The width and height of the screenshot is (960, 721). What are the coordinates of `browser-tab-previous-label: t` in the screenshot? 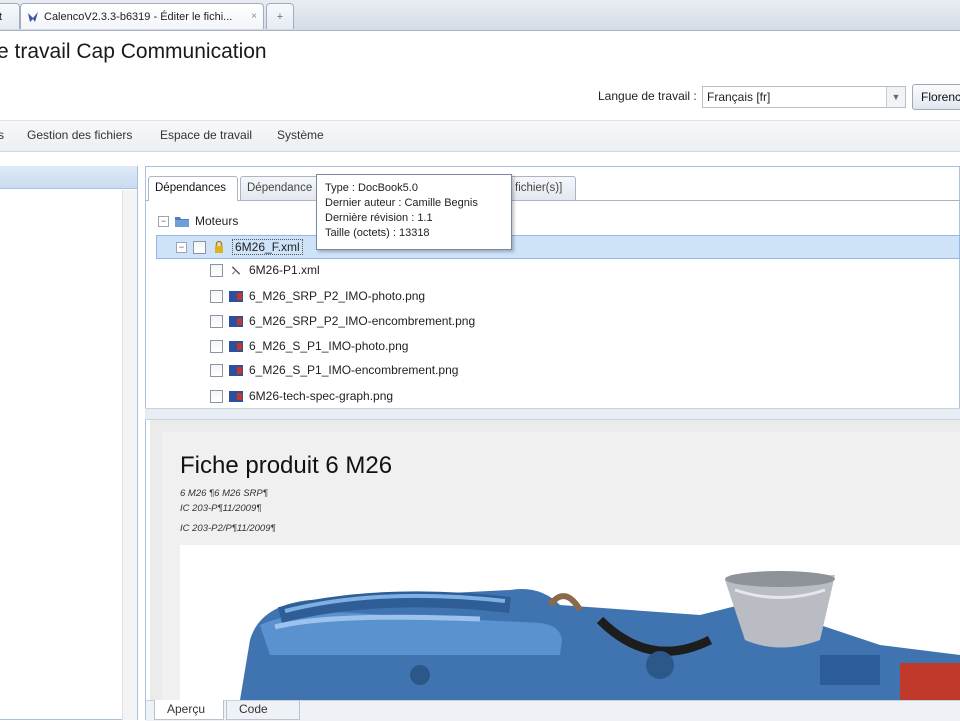 It's located at (1, 17).